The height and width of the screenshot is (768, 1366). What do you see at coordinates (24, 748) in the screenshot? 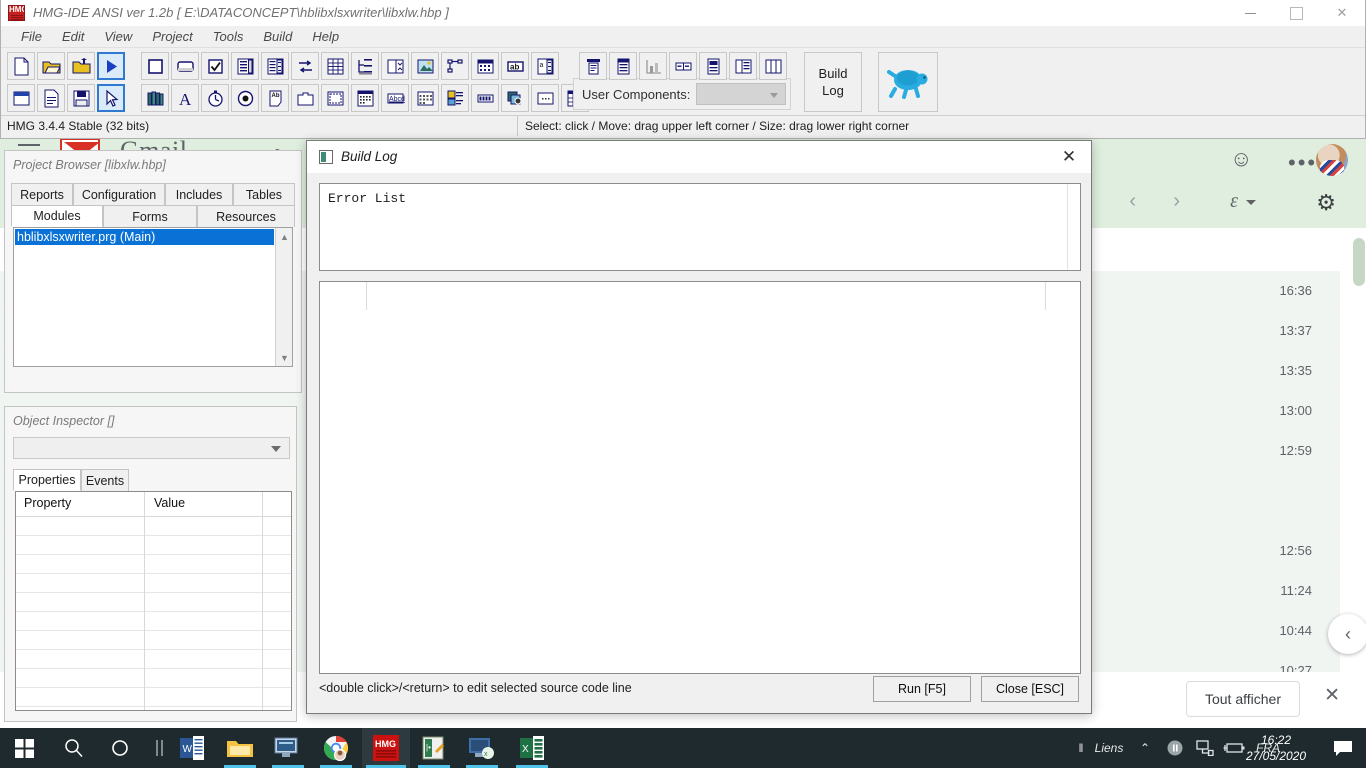
I see `start-icon` at bounding box center [24, 748].